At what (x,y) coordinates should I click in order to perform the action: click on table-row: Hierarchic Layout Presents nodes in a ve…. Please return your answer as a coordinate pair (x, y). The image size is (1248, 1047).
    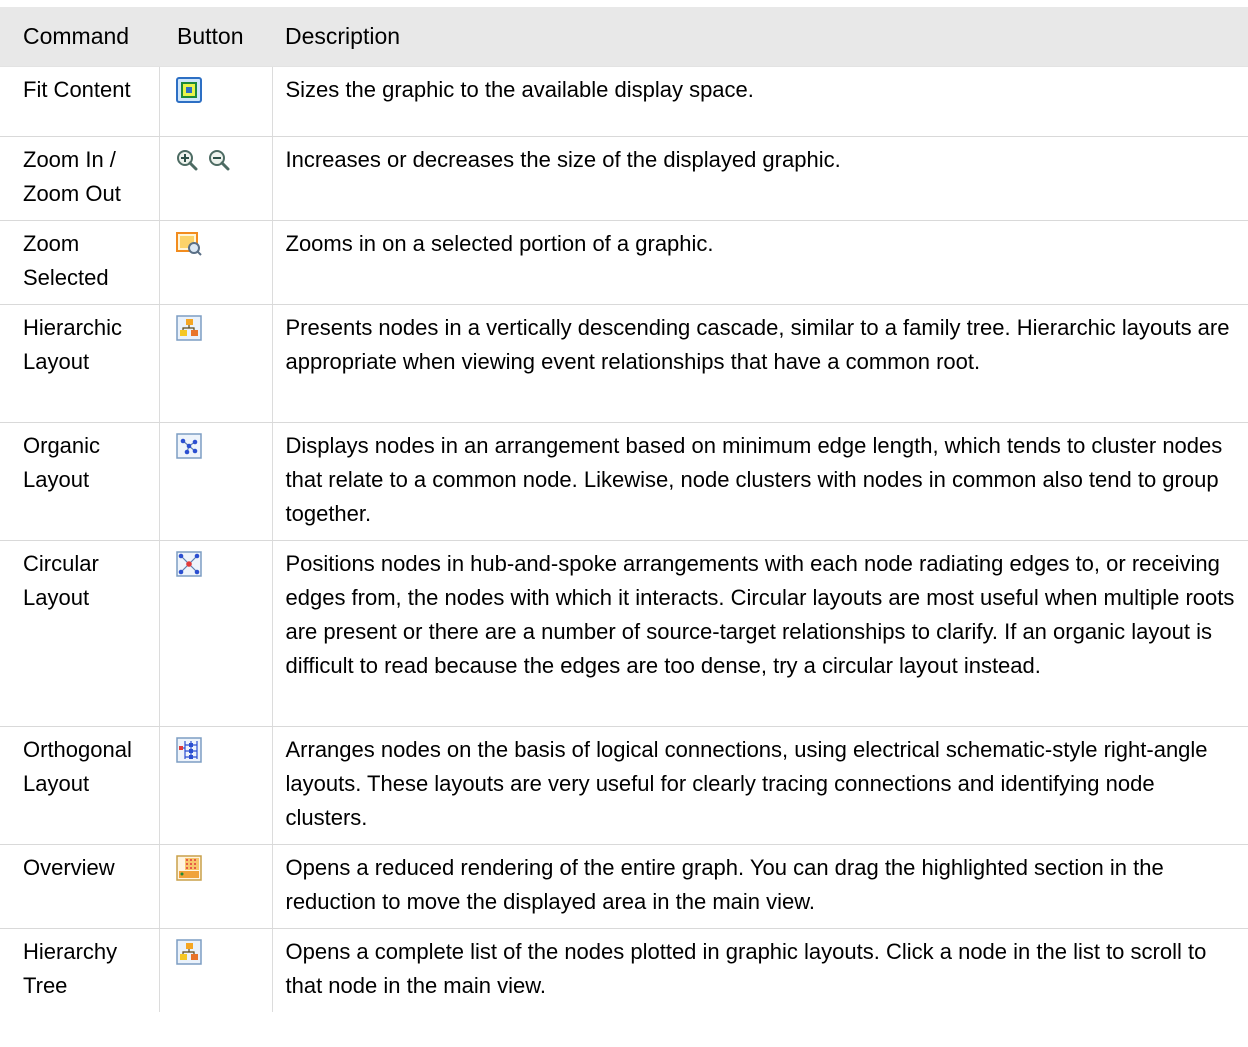
    Looking at the image, I should click on (624, 363).